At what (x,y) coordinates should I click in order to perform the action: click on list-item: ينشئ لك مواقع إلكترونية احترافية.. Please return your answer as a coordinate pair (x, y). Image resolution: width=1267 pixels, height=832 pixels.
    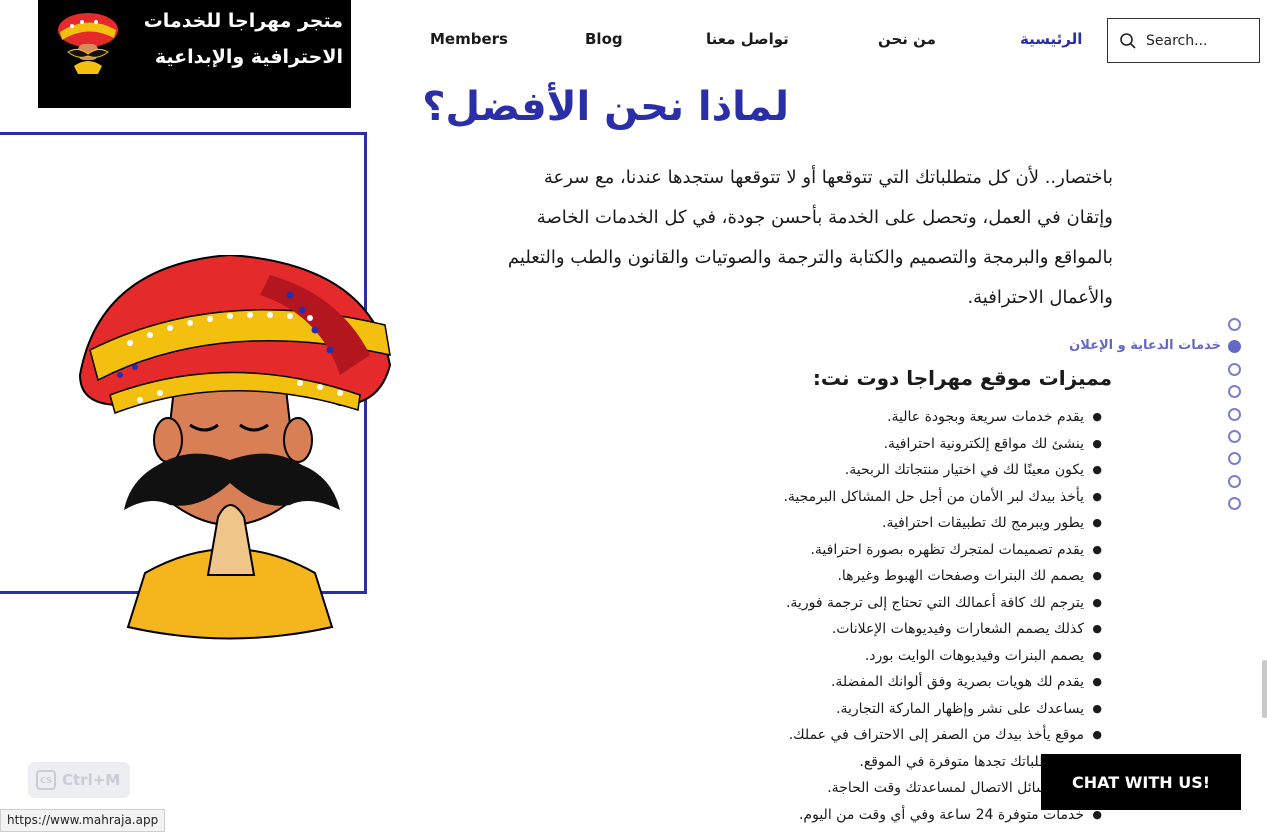
    Looking at the image, I should click on (832, 444).